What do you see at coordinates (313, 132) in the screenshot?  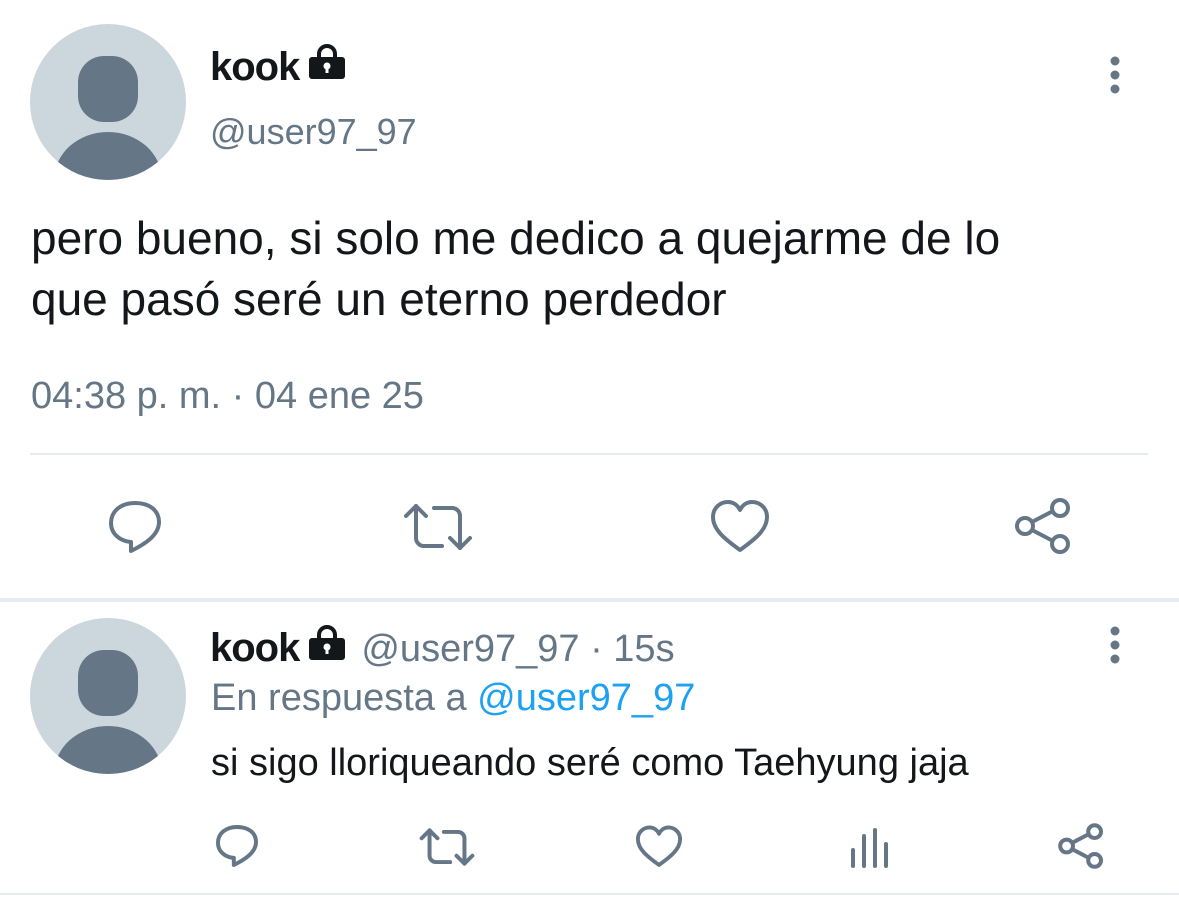 I see `user-handle: @user97_97` at bounding box center [313, 132].